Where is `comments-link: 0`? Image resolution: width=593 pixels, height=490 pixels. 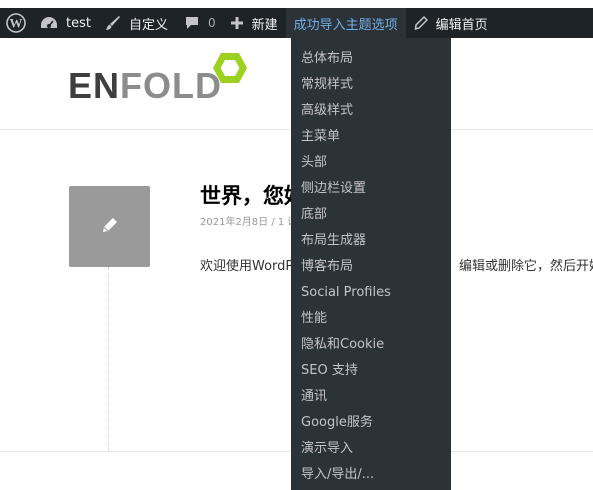
comments-link: 0 is located at coordinates (200, 23).